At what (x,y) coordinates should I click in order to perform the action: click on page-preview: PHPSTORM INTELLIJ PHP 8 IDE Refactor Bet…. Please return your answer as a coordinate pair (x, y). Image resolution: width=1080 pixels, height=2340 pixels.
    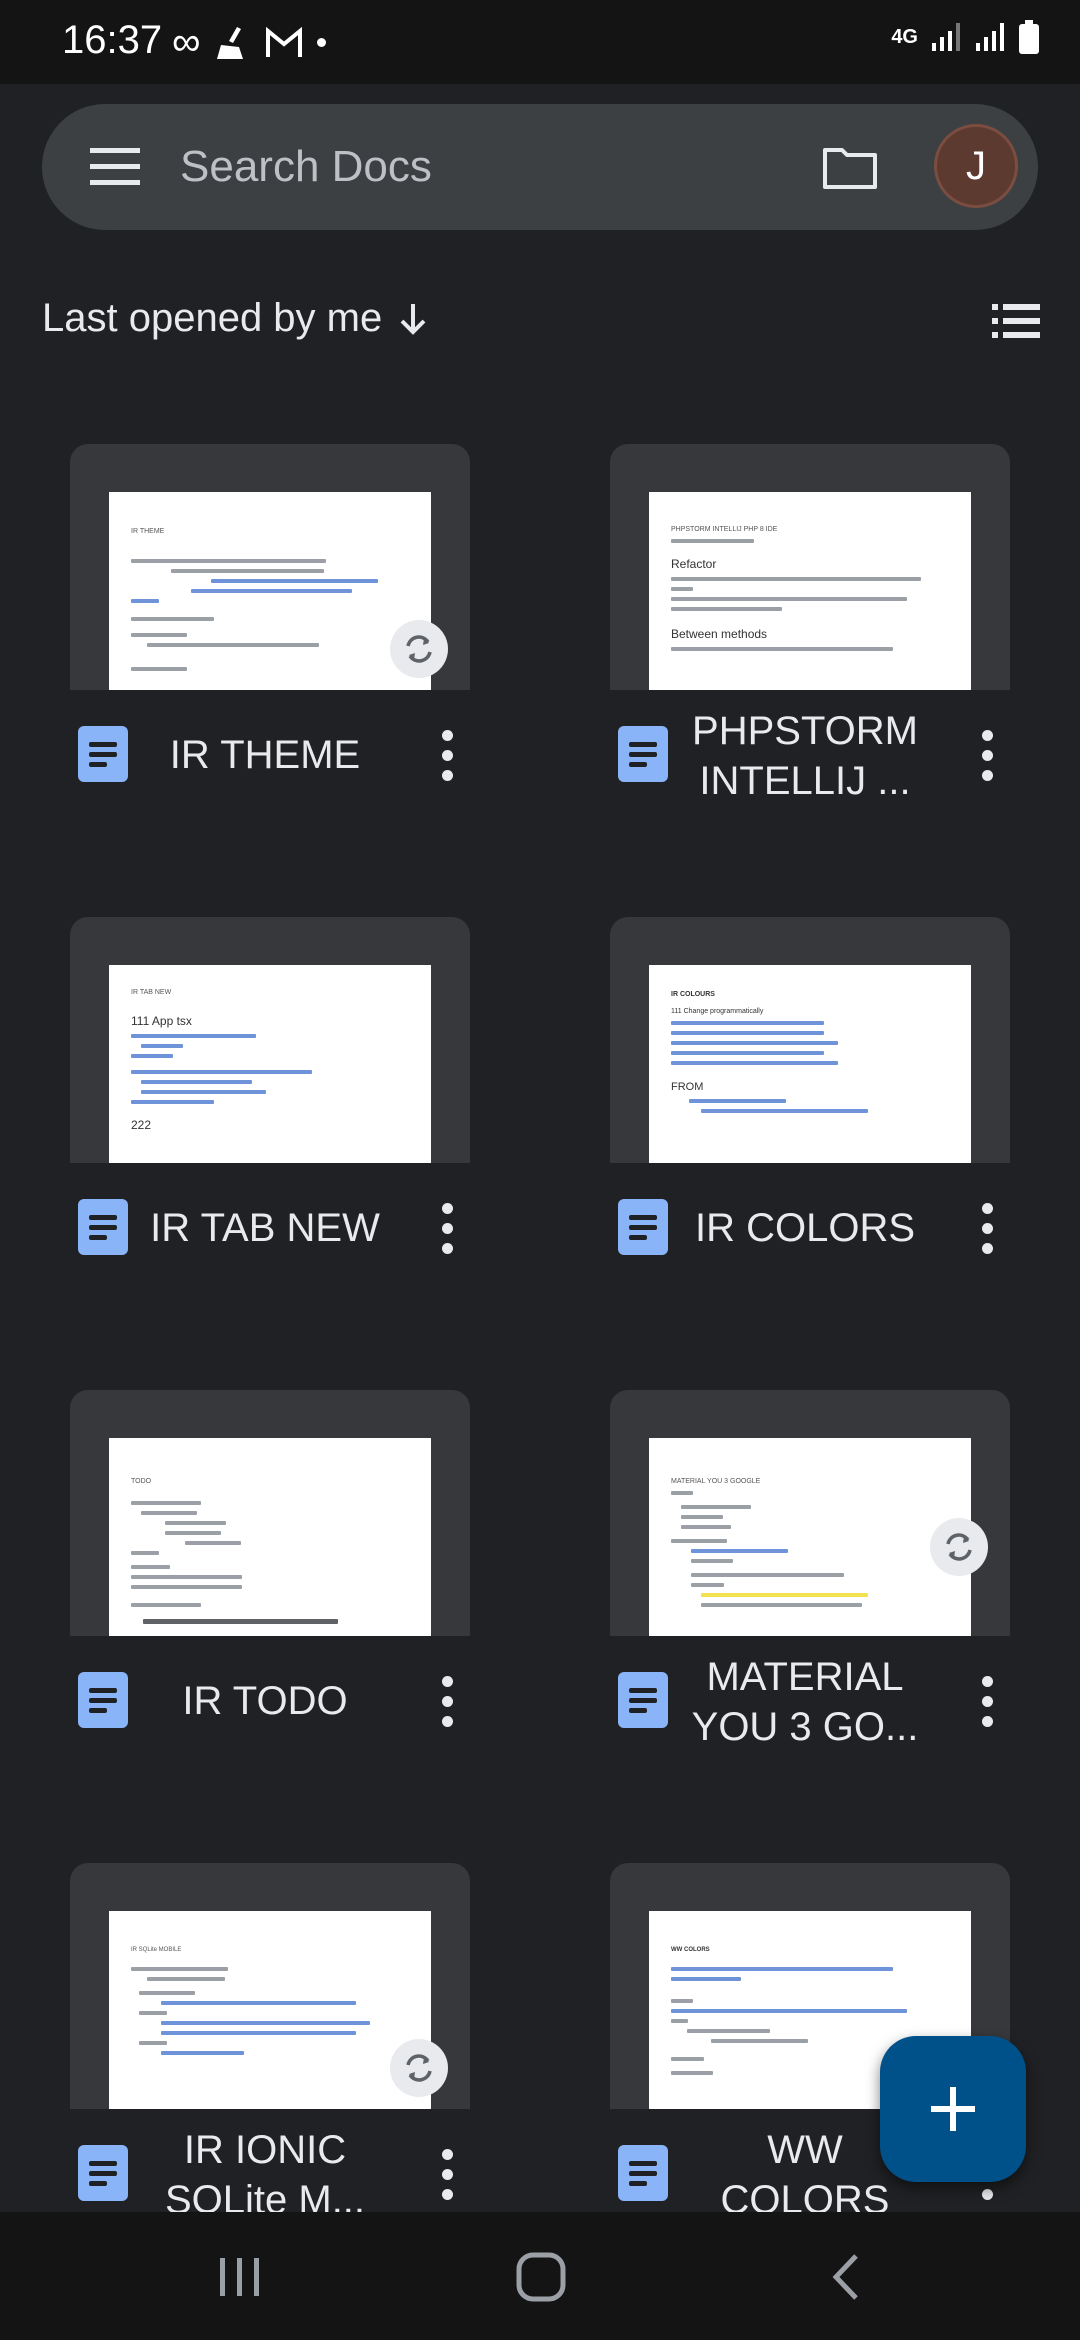
    Looking at the image, I should click on (810, 591).